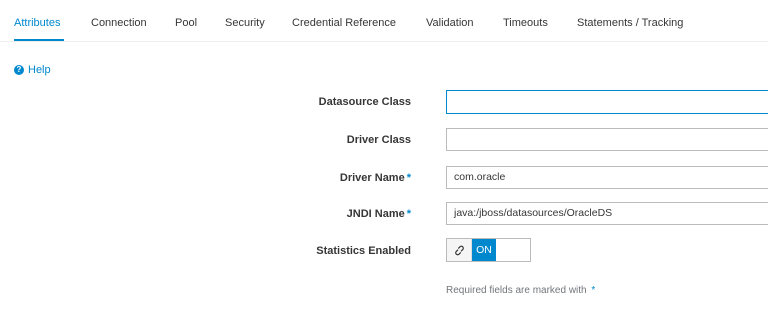 The width and height of the screenshot is (768, 311). I want to click on help-label: Help, so click(39, 70).